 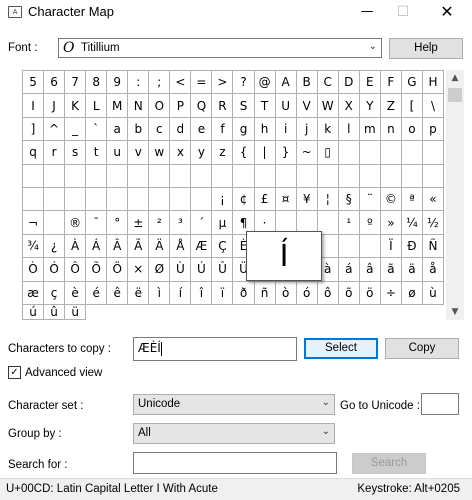 What do you see at coordinates (139, 270) in the screenshot?
I see `character-cell: ×` at bounding box center [139, 270].